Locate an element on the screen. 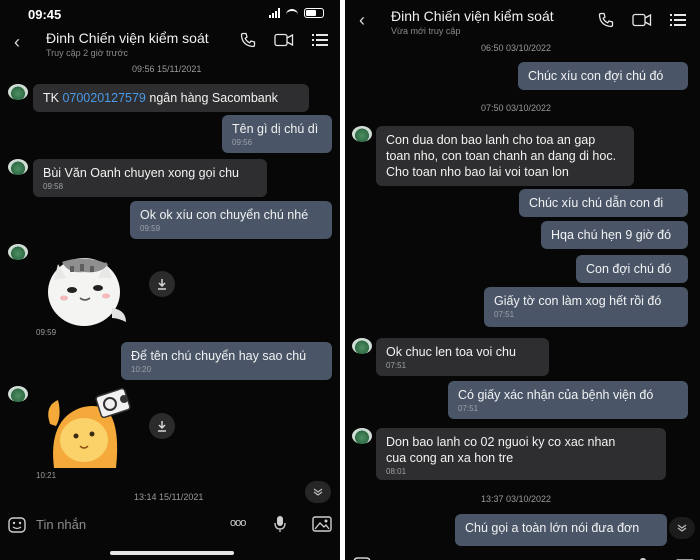 The height and width of the screenshot is (560, 700). message-bubble-outgoing: Để tên chú chuyển hay sao chú 10:20 is located at coordinates (226, 361).